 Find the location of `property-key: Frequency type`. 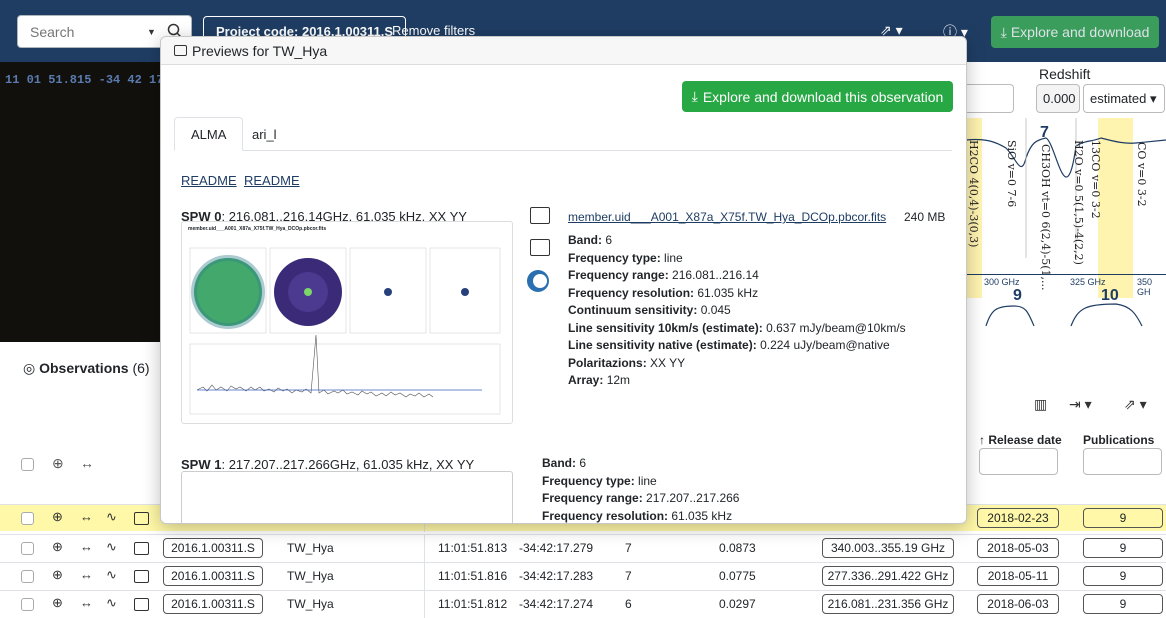

property-key: Frequency type is located at coordinates (586, 480).